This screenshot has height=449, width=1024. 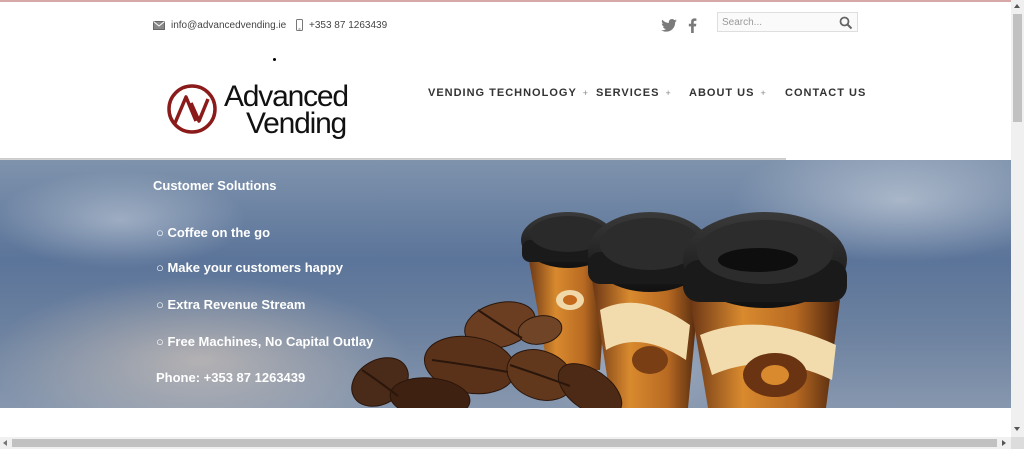 I want to click on hero-title: Customer Solutions, so click(x=215, y=185).